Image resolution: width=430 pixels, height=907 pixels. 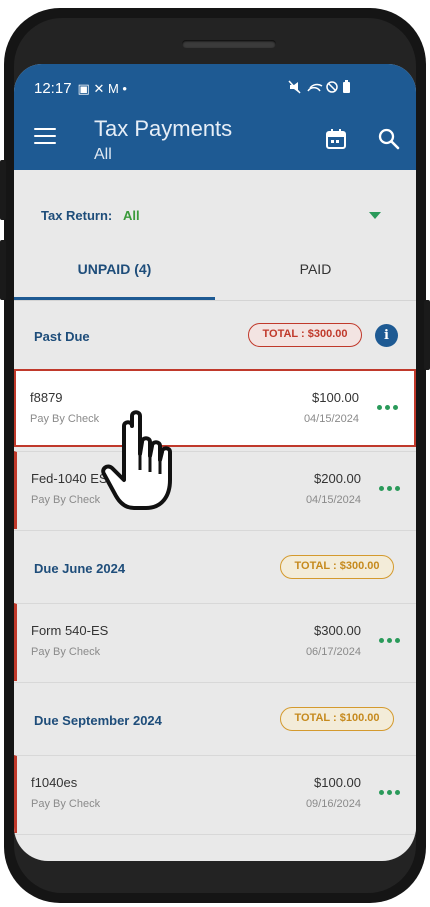 What do you see at coordinates (215, 335) in the screenshot?
I see `section-past-due-header: Past Due TOTAL : $300.00 i` at bounding box center [215, 335].